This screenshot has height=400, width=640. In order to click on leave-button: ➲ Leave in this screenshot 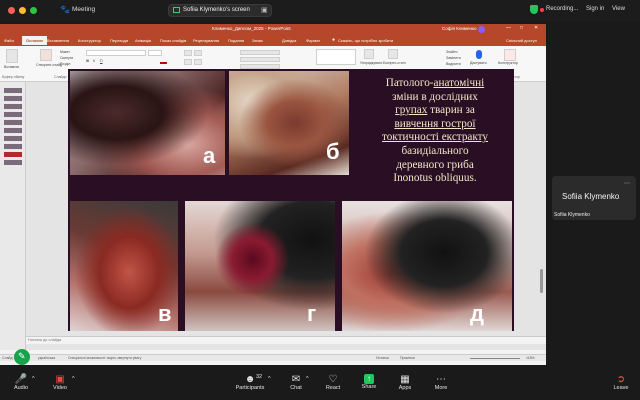, I will do `click(621, 382)`.